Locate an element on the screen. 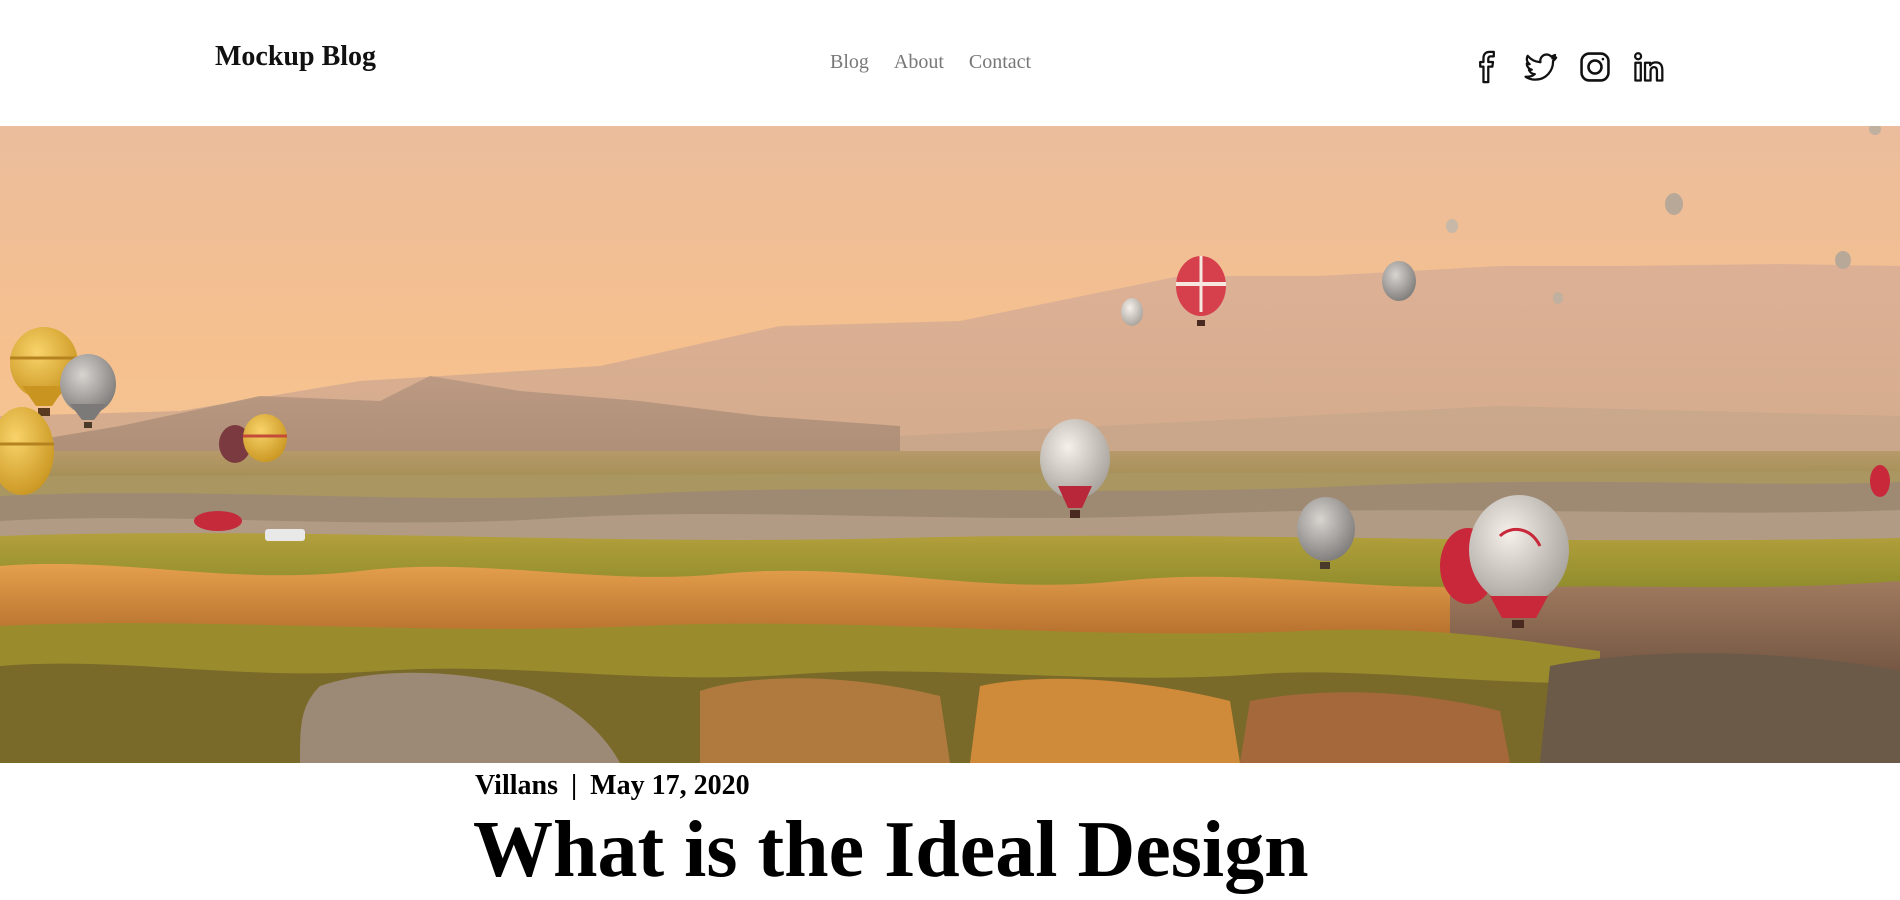 The width and height of the screenshot is (1900, 900). post-author: Villans is located at coordinates (516, 785).